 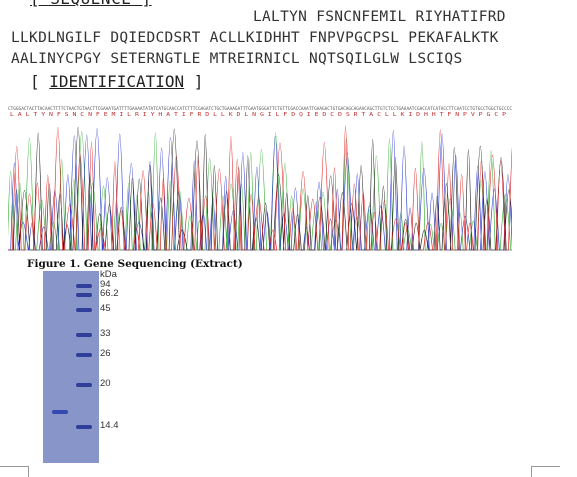 What do you see at coordinates (84, 295) in the screenshot?
I see `marker-band-66.2` at bounding box center [84, 295].